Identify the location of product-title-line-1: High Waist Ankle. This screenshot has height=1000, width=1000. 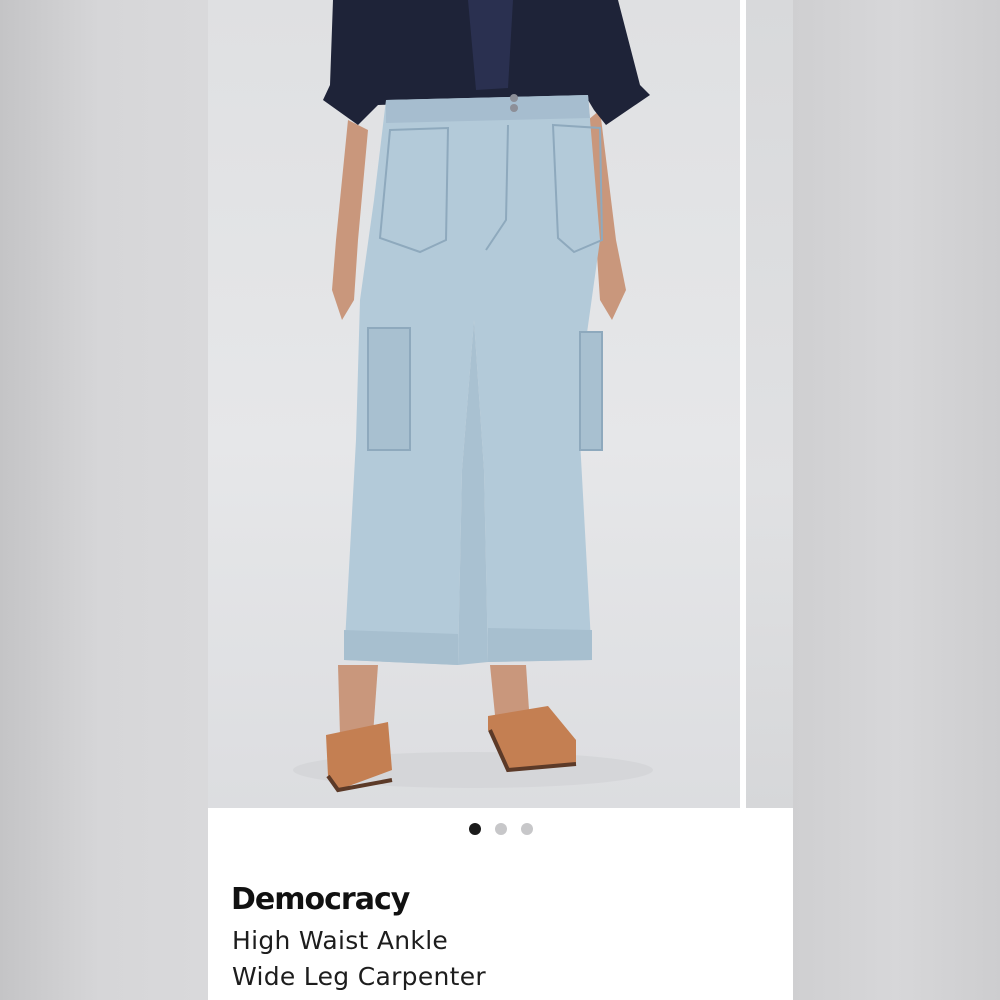
(340, 940).